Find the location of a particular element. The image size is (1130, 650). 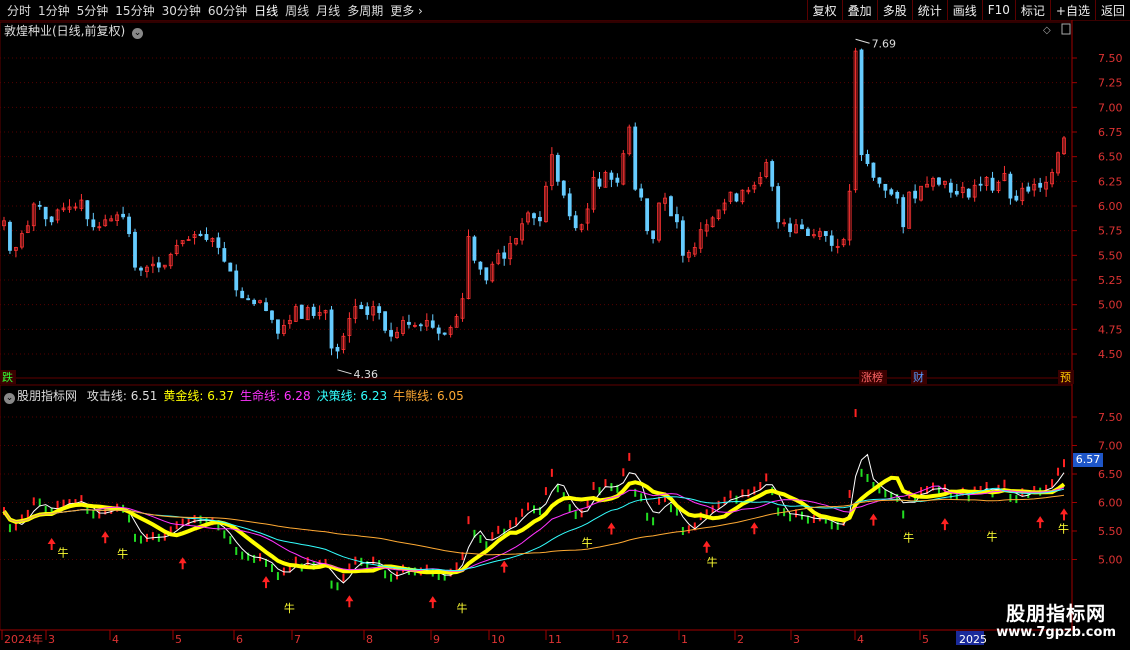

indicator-tick-label: 5.00 is located at coordinates (1110, 560).